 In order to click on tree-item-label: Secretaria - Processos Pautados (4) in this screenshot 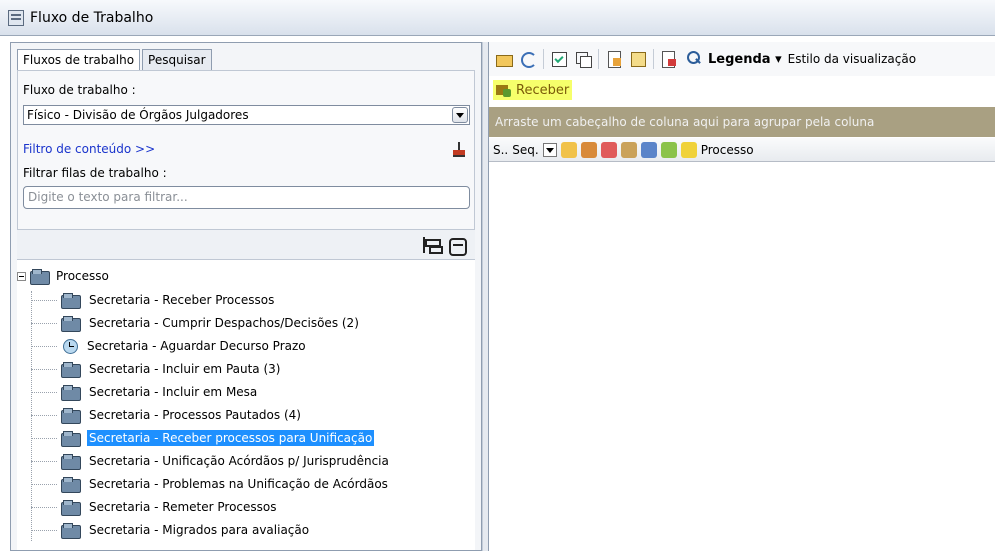, I will do `click(195, 415)`.